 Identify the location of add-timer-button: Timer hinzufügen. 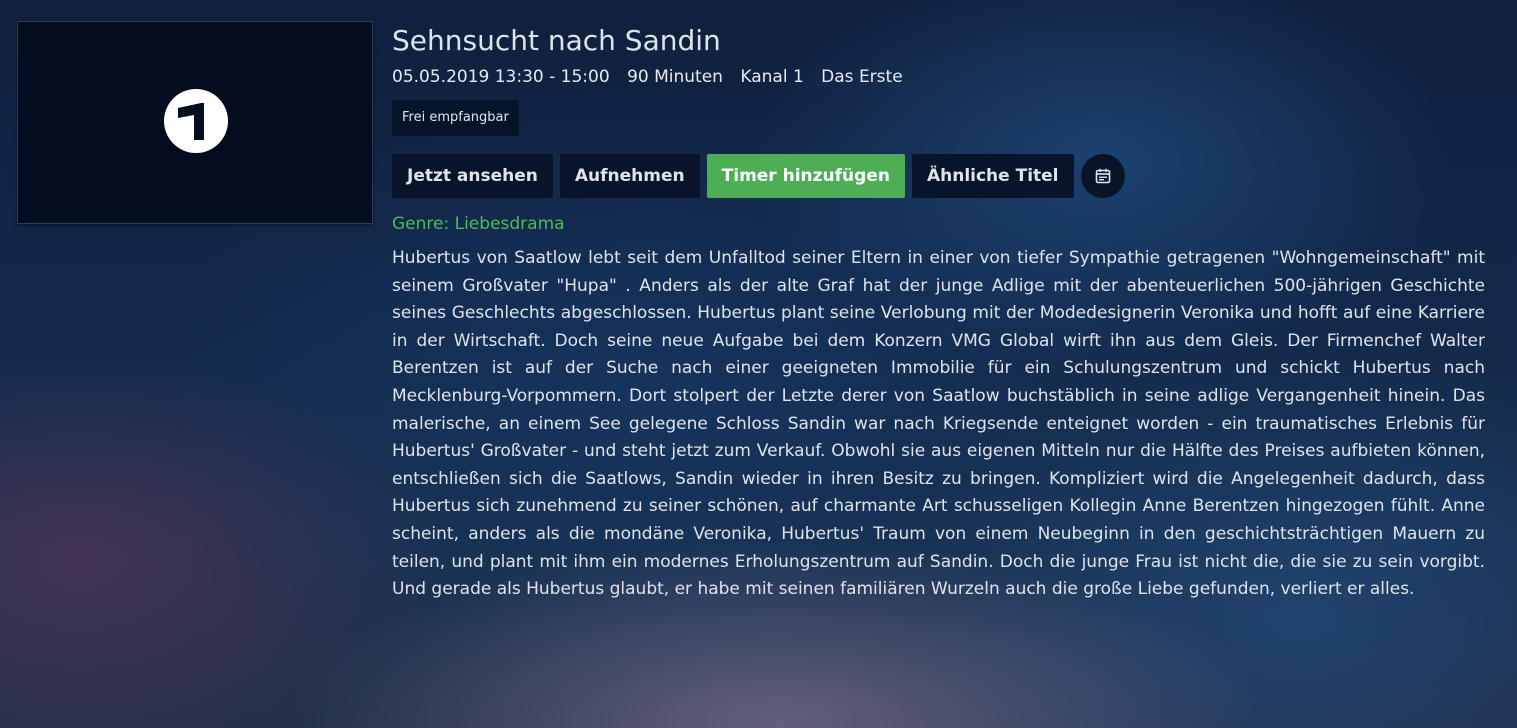
(805, 176).